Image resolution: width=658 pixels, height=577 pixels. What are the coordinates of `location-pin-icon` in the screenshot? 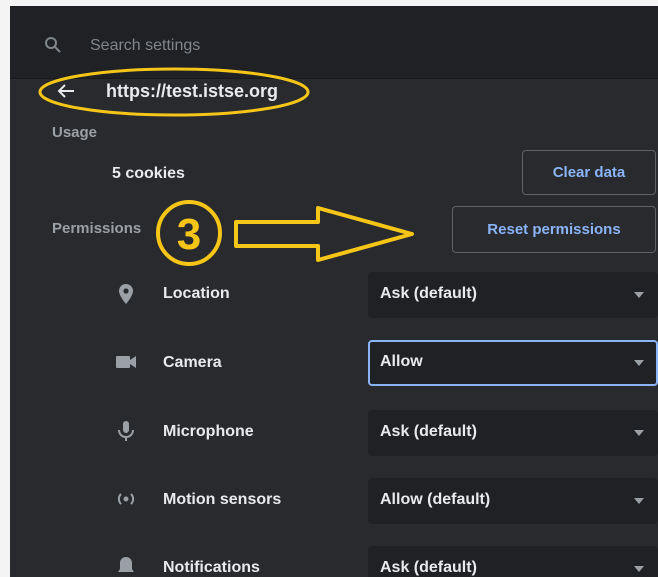 It's located at (126, 294).